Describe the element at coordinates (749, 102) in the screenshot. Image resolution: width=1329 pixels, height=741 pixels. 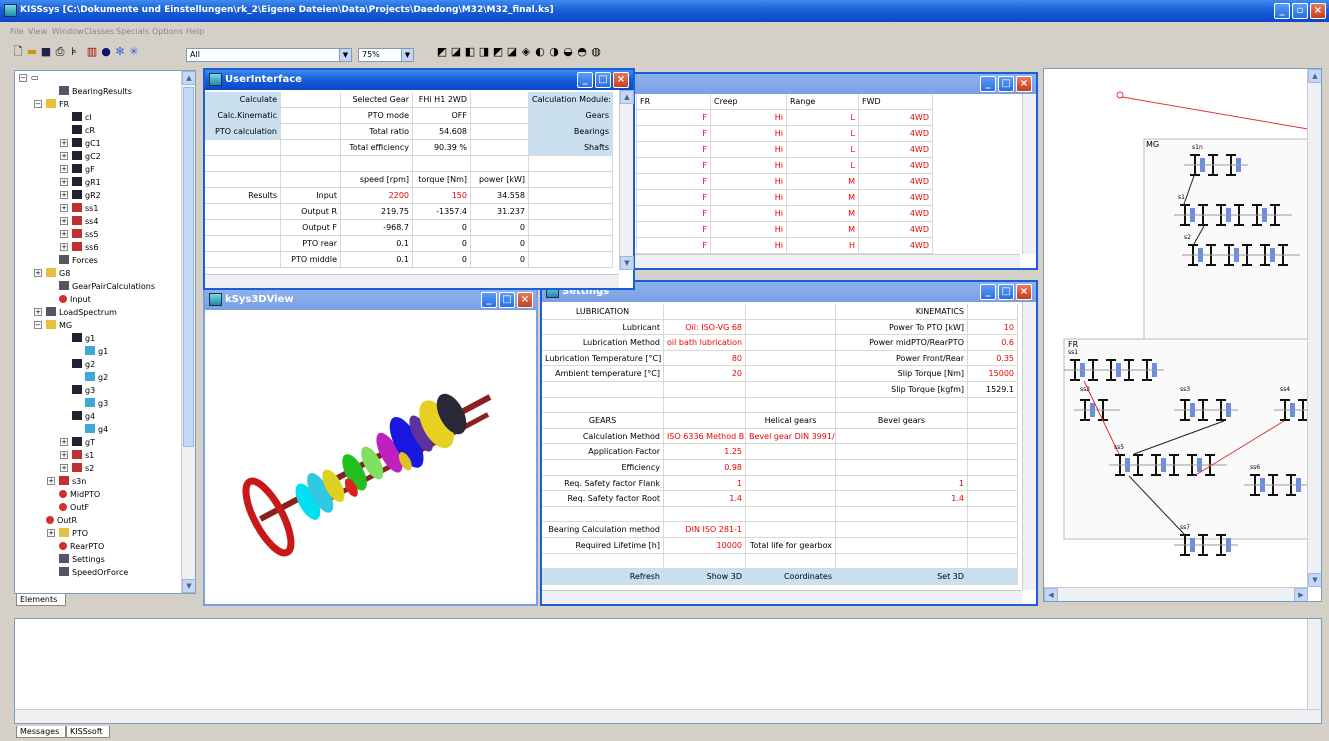
I see `gearlist-header: Creep` at that location.